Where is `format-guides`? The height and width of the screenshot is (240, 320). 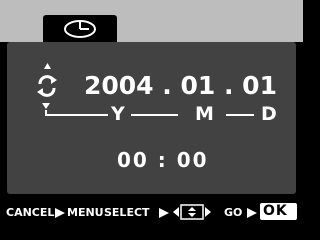 format-guides is located at coordinates (145, 89).